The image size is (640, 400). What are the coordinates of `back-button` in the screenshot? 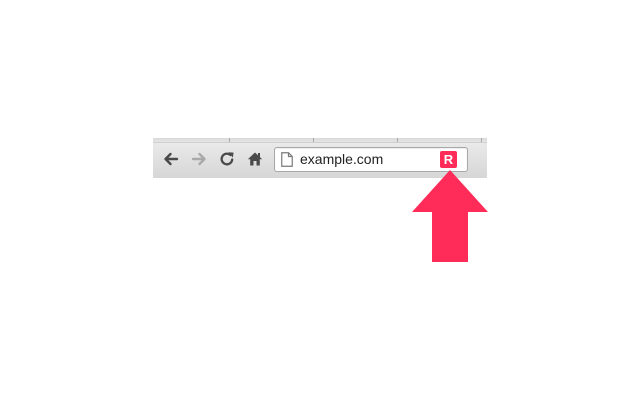 It's located at (171, 159).